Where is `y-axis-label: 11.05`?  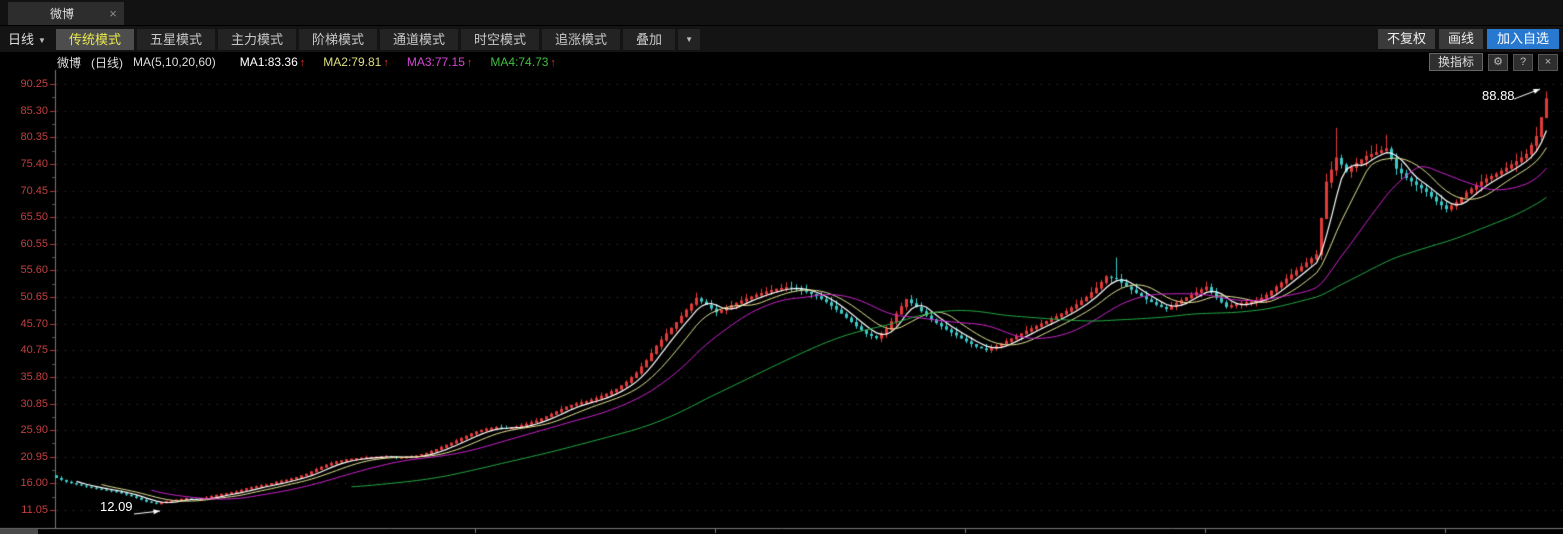 y-axis-label: 11.05 is located at coordinates (34, 510).